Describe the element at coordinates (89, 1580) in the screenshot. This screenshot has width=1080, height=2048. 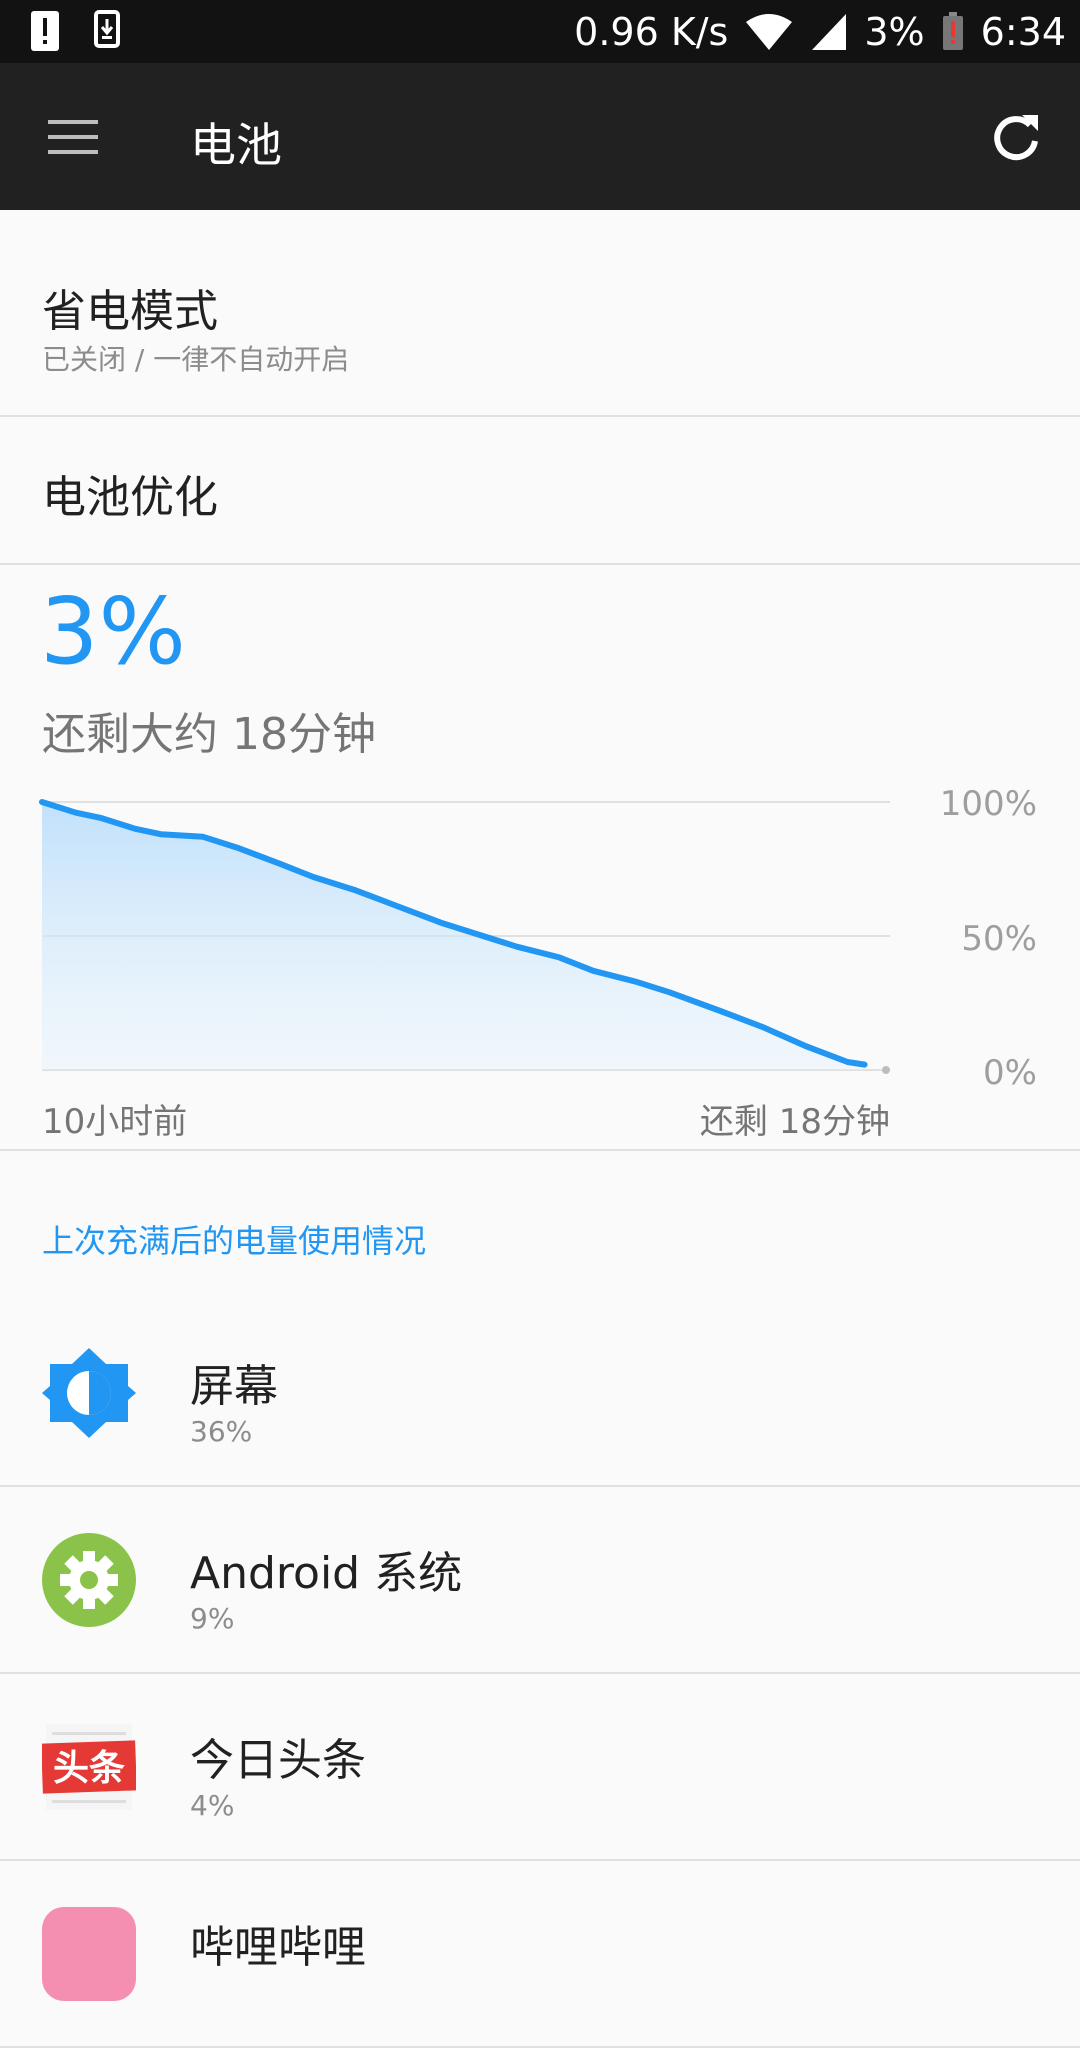
I see `settings-gear-icon` at that location.